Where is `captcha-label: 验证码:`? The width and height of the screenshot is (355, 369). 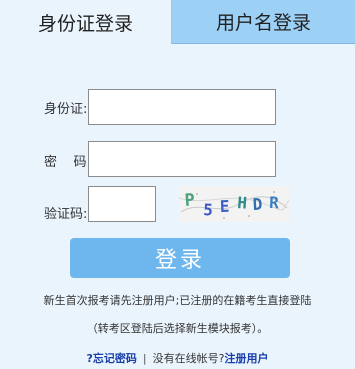
captcha-label: 验证码: is located at coordinates (66, 214).